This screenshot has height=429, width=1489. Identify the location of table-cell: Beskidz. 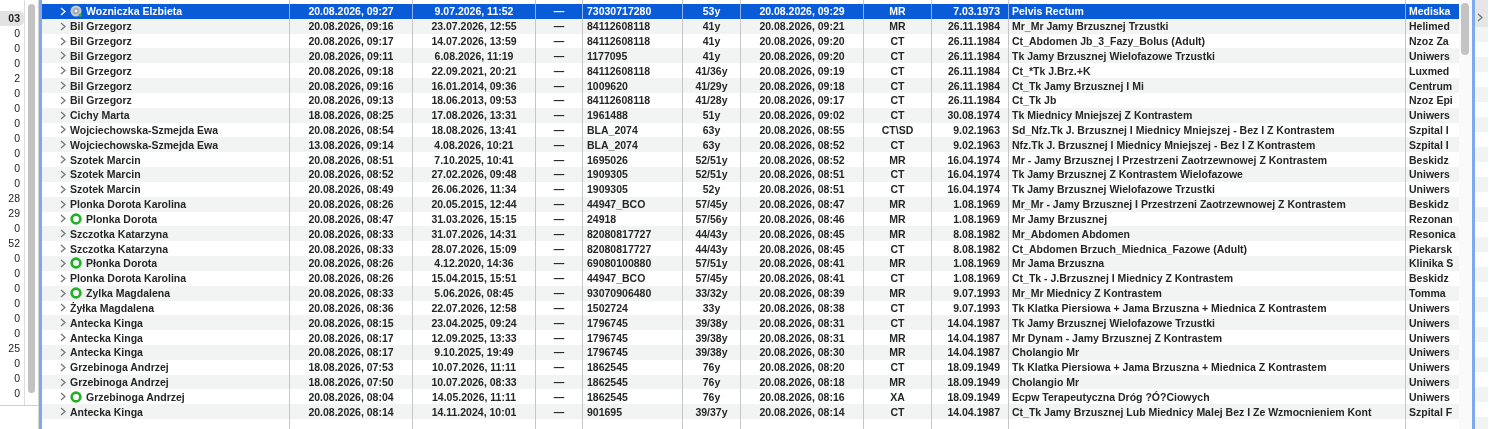
(1429, 278).